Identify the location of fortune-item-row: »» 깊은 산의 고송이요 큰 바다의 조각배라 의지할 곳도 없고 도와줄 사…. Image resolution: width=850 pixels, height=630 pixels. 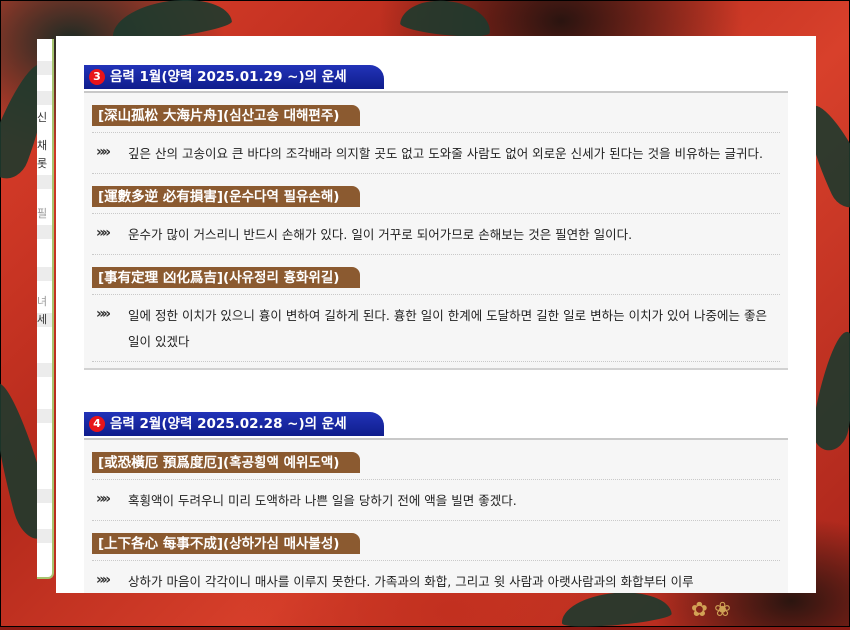
(436, 153).